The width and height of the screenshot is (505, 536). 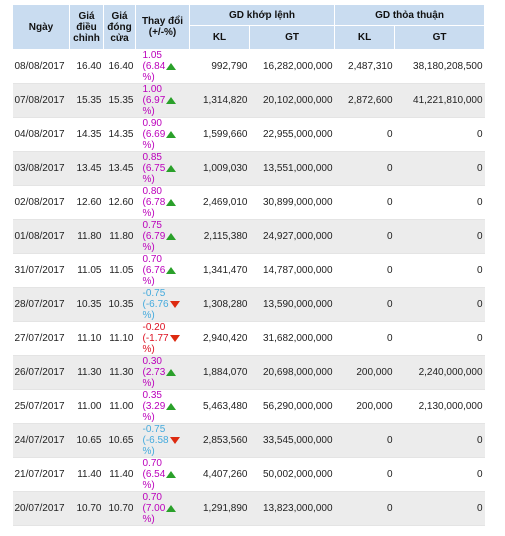 I want to click on row-deal-kl: 2,487,310, so click(x=364, y=66).